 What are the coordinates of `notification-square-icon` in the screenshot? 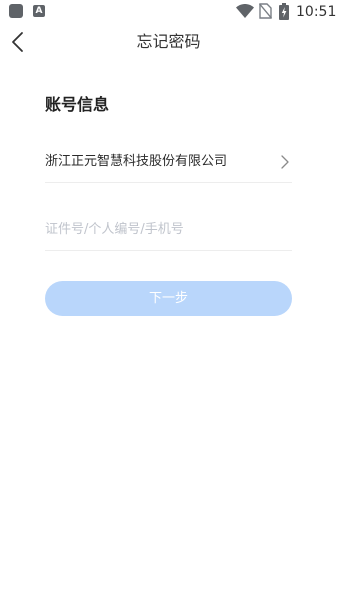 It's located at (16, 11).